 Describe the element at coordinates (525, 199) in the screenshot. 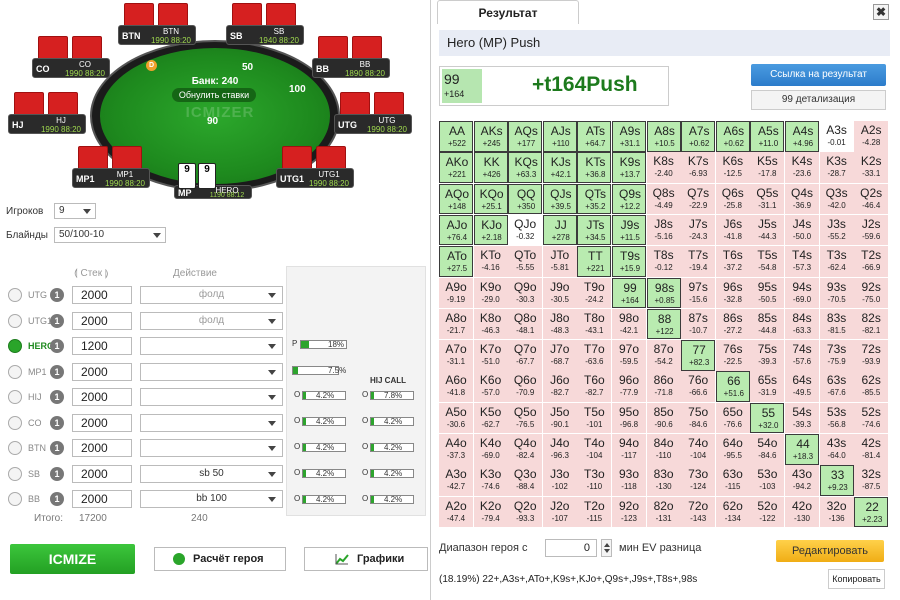

I see `hand-cell: QQ +350` at that location.